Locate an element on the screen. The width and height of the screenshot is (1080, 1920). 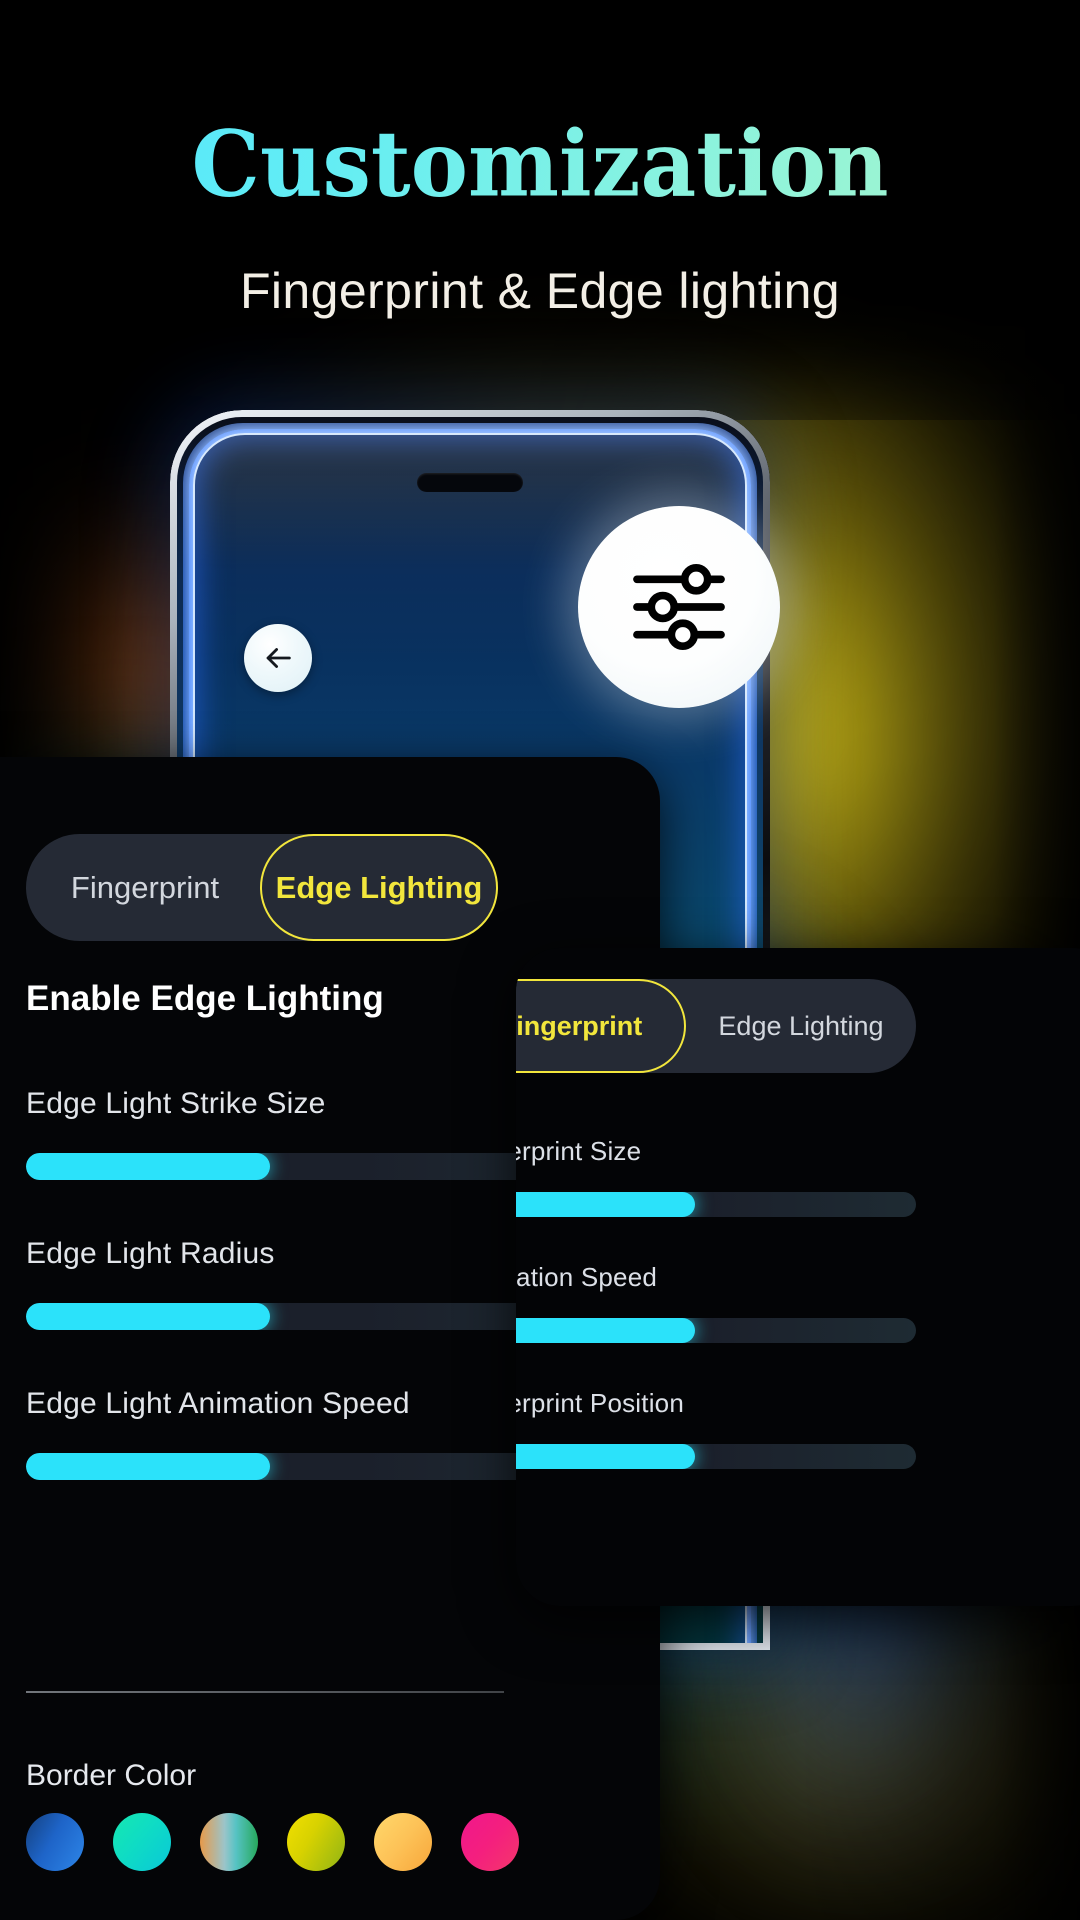
page-subtitle: Fingerprint & Edge lighting is located at coordinates (540, 291).